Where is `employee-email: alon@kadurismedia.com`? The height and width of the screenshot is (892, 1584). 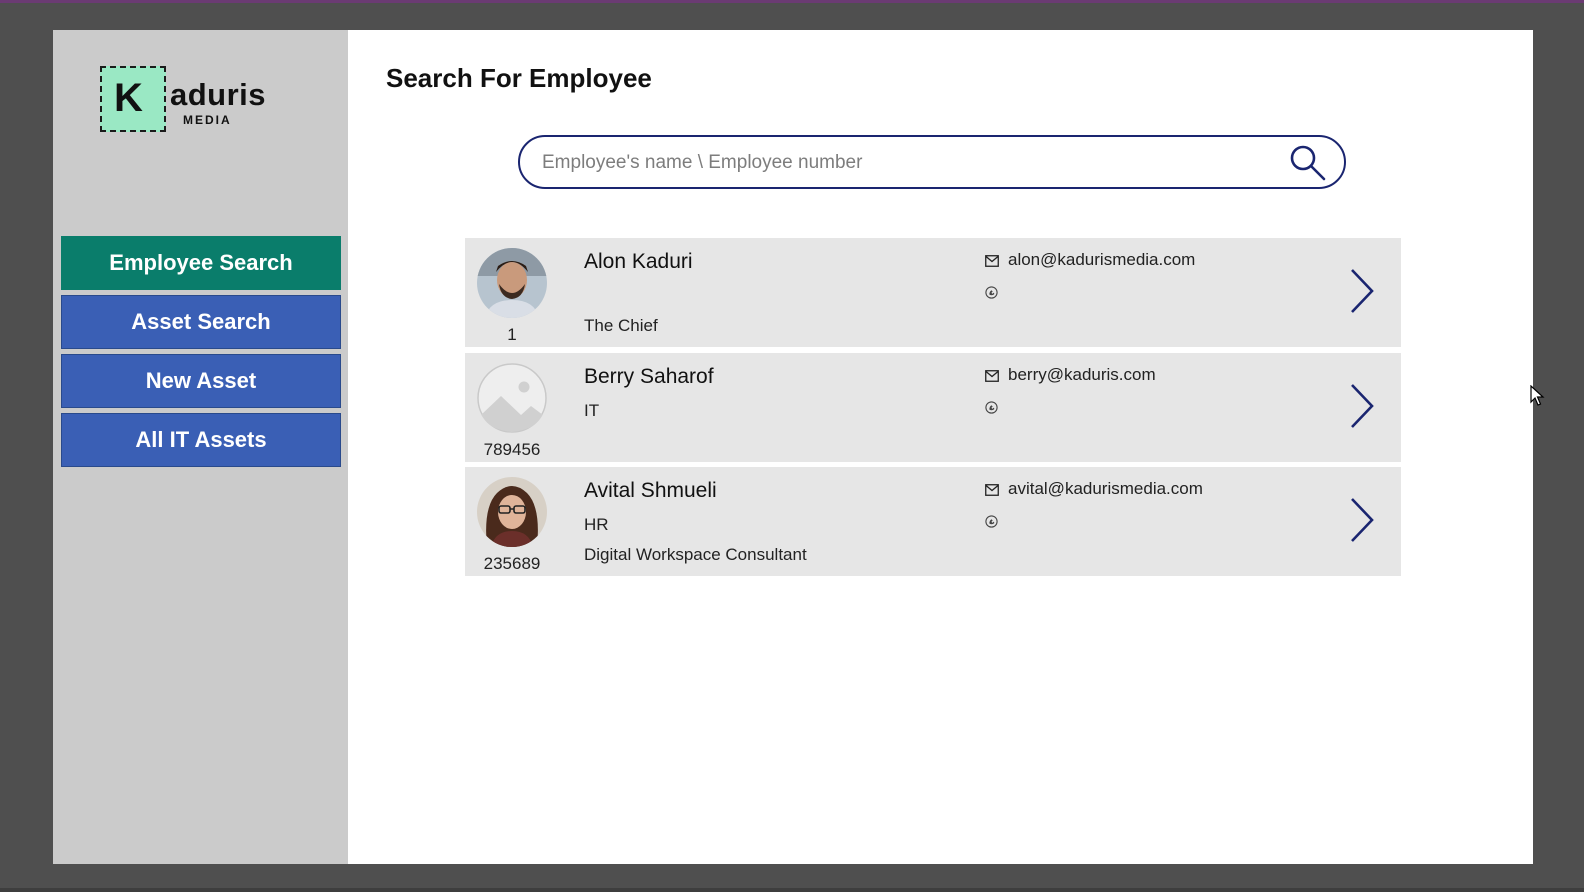
employee-email: alon@kadurismedia.com is located at coordinates (1102, 259).